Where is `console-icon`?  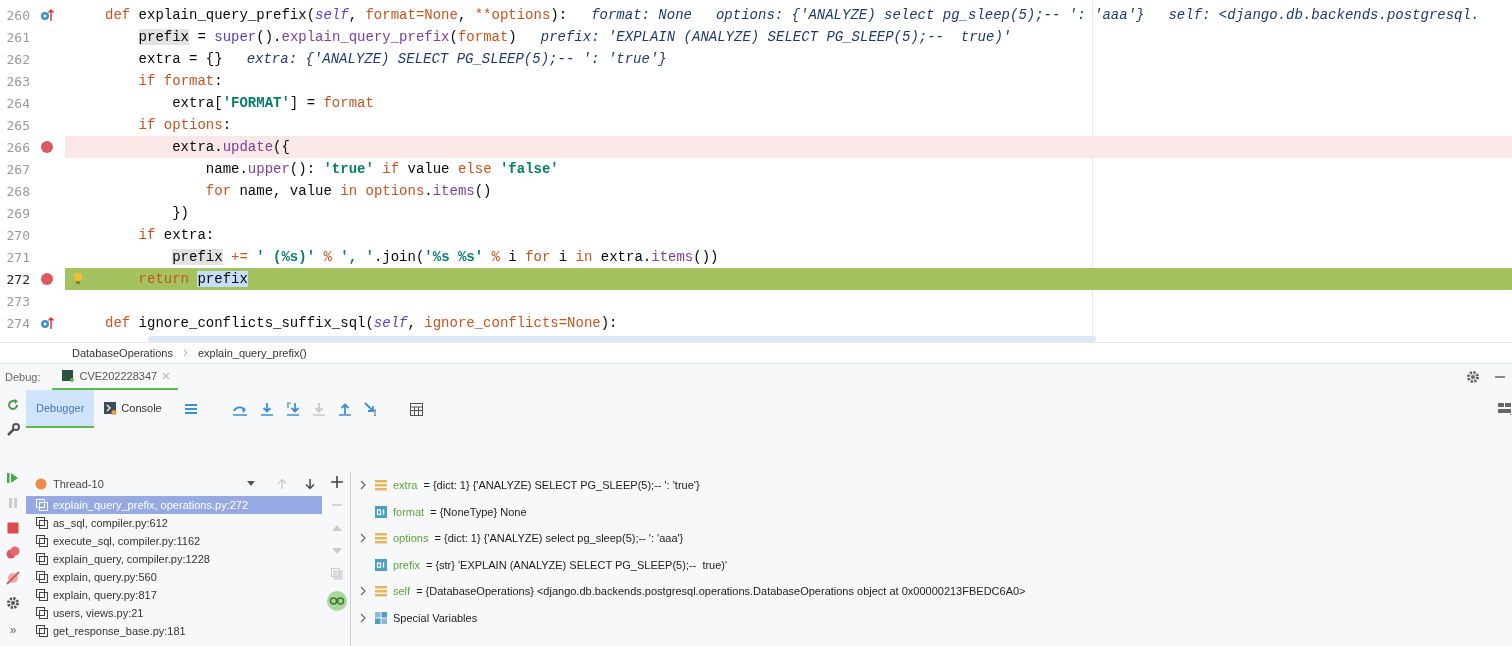
console-icon is located at coordinates (111, 408).